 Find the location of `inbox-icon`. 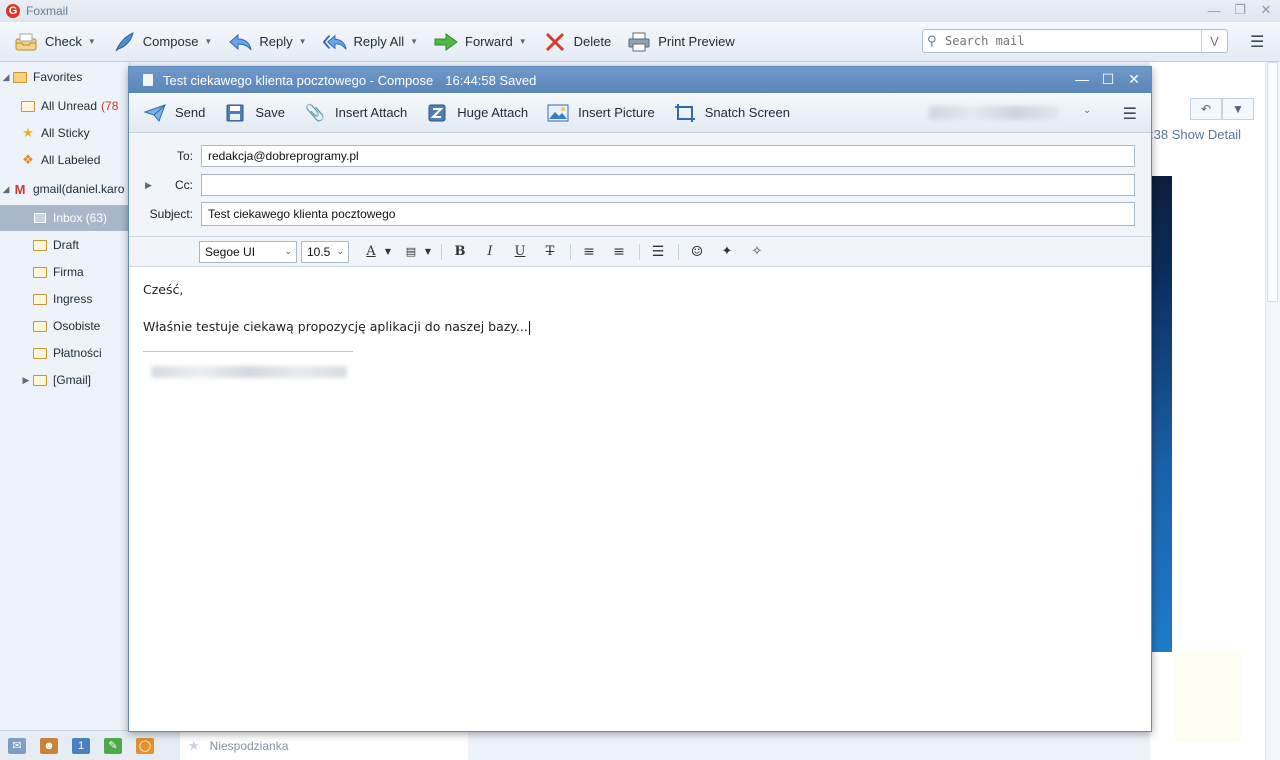

inbox-icon is located at coordinates (40, 218).